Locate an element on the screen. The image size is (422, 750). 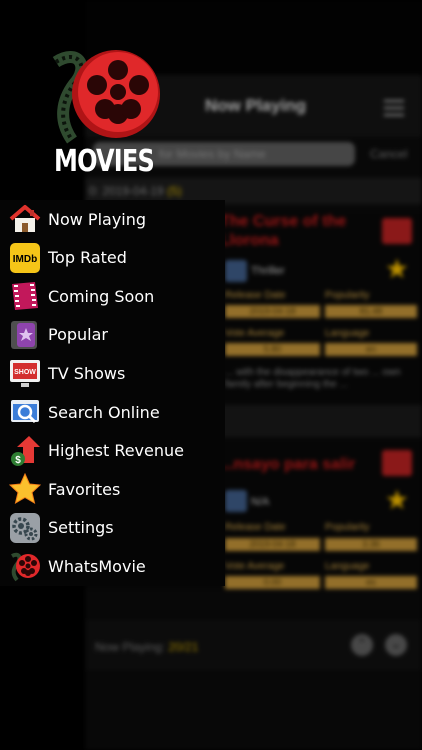
whatsmovie-icon is located at coordinates (25, 567).